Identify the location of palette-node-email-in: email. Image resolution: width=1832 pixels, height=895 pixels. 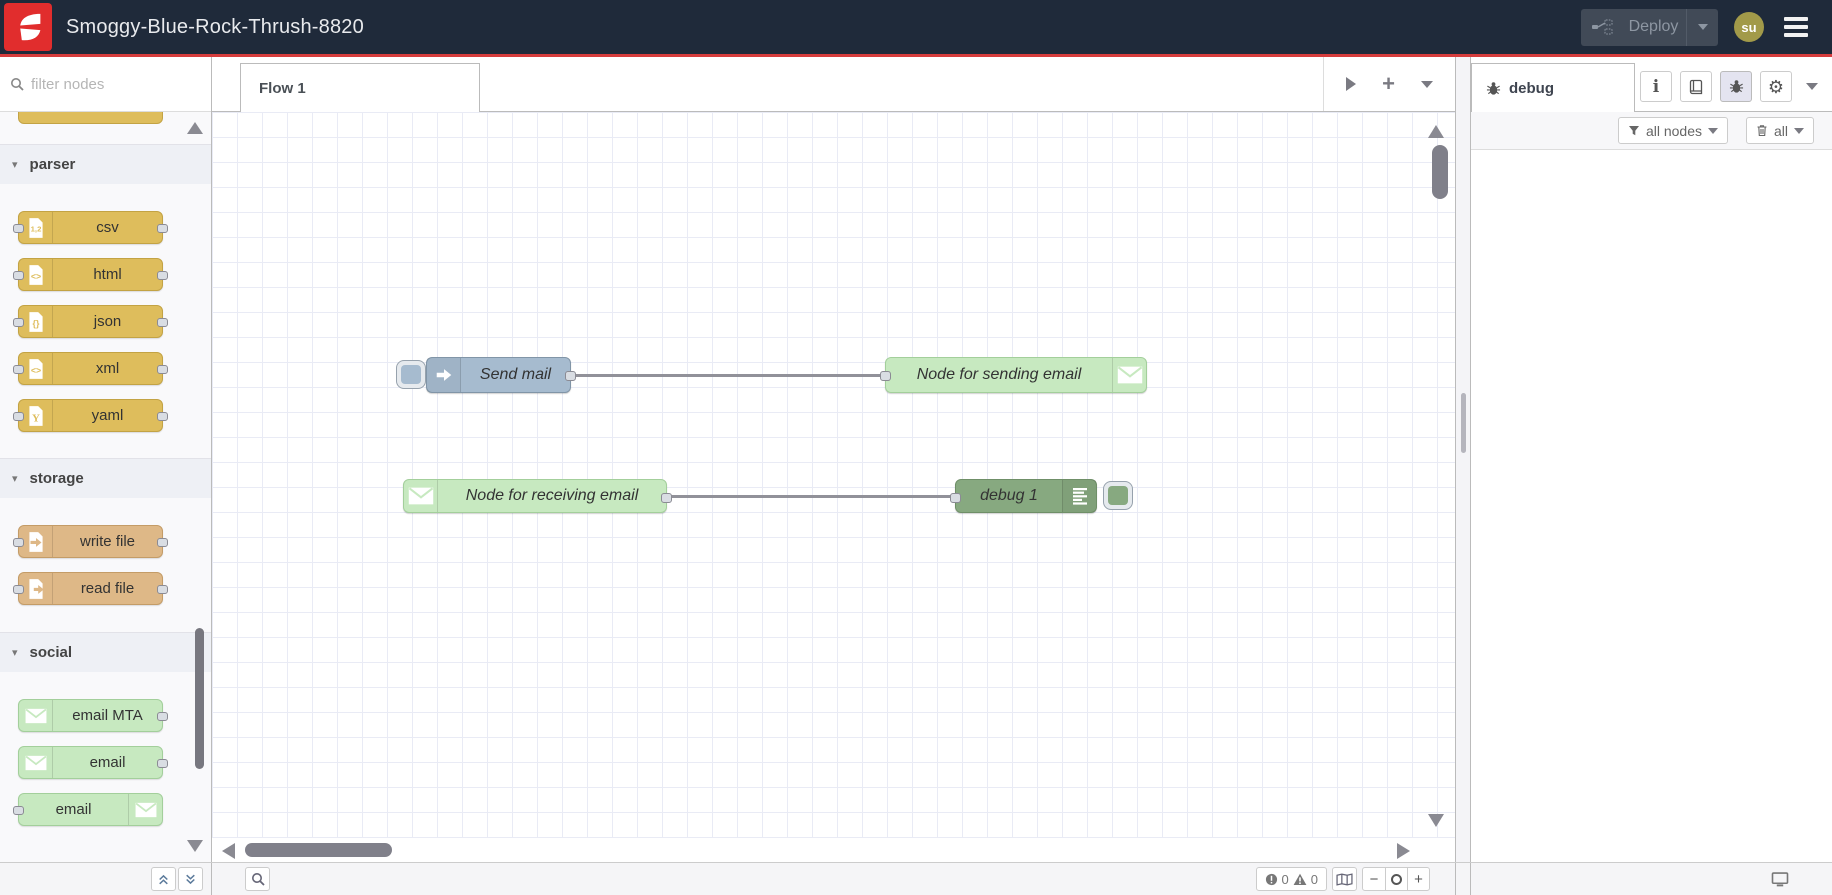
(93, 762).